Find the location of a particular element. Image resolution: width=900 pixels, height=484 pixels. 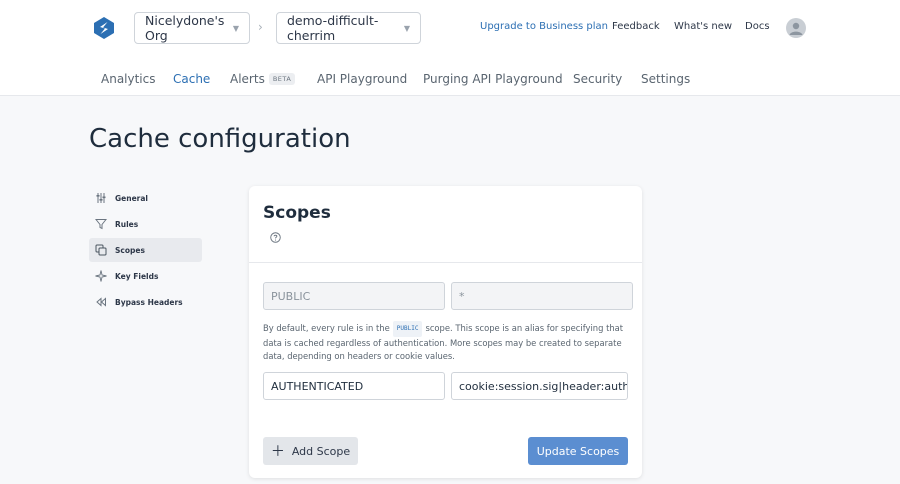

sliders-icon is located at coordinates (101, 198).